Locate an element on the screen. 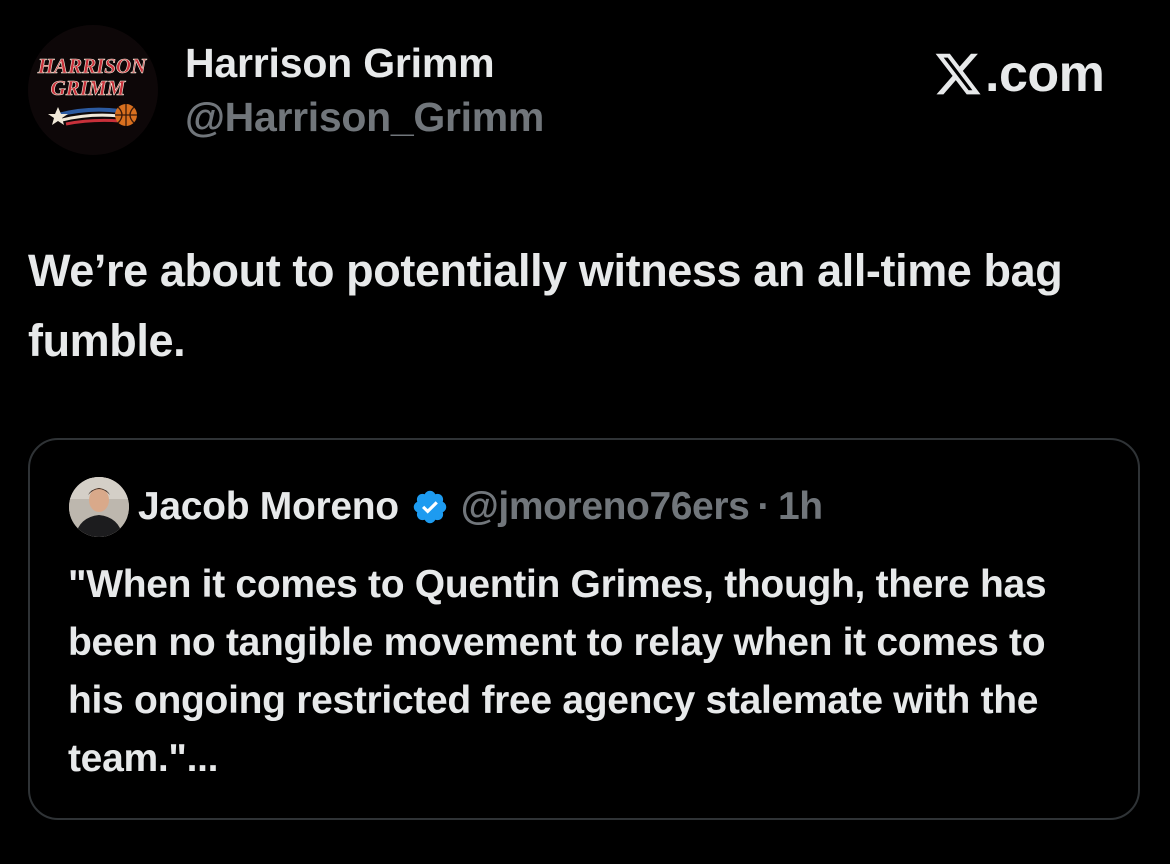 Image resolution: width=1170 pixels, height=864 pixels. author-handle: @Harrison_Grimm is located at coordinates (364, 117).